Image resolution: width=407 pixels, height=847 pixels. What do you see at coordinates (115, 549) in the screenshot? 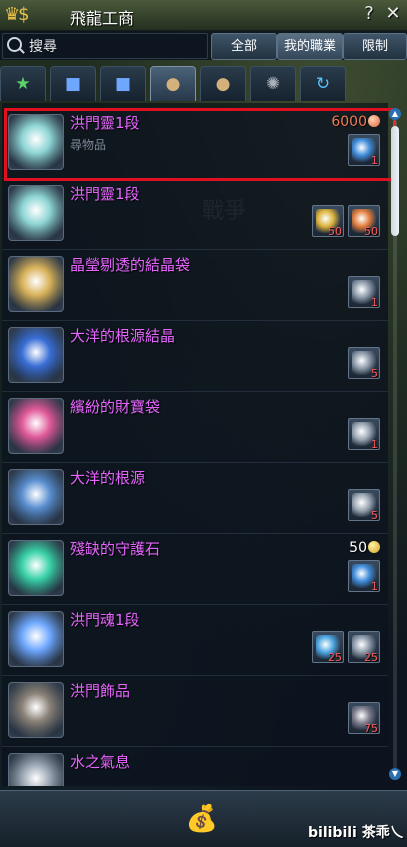
I see `item-name: 殘缺的守護石` at bounding box center [115, 549].